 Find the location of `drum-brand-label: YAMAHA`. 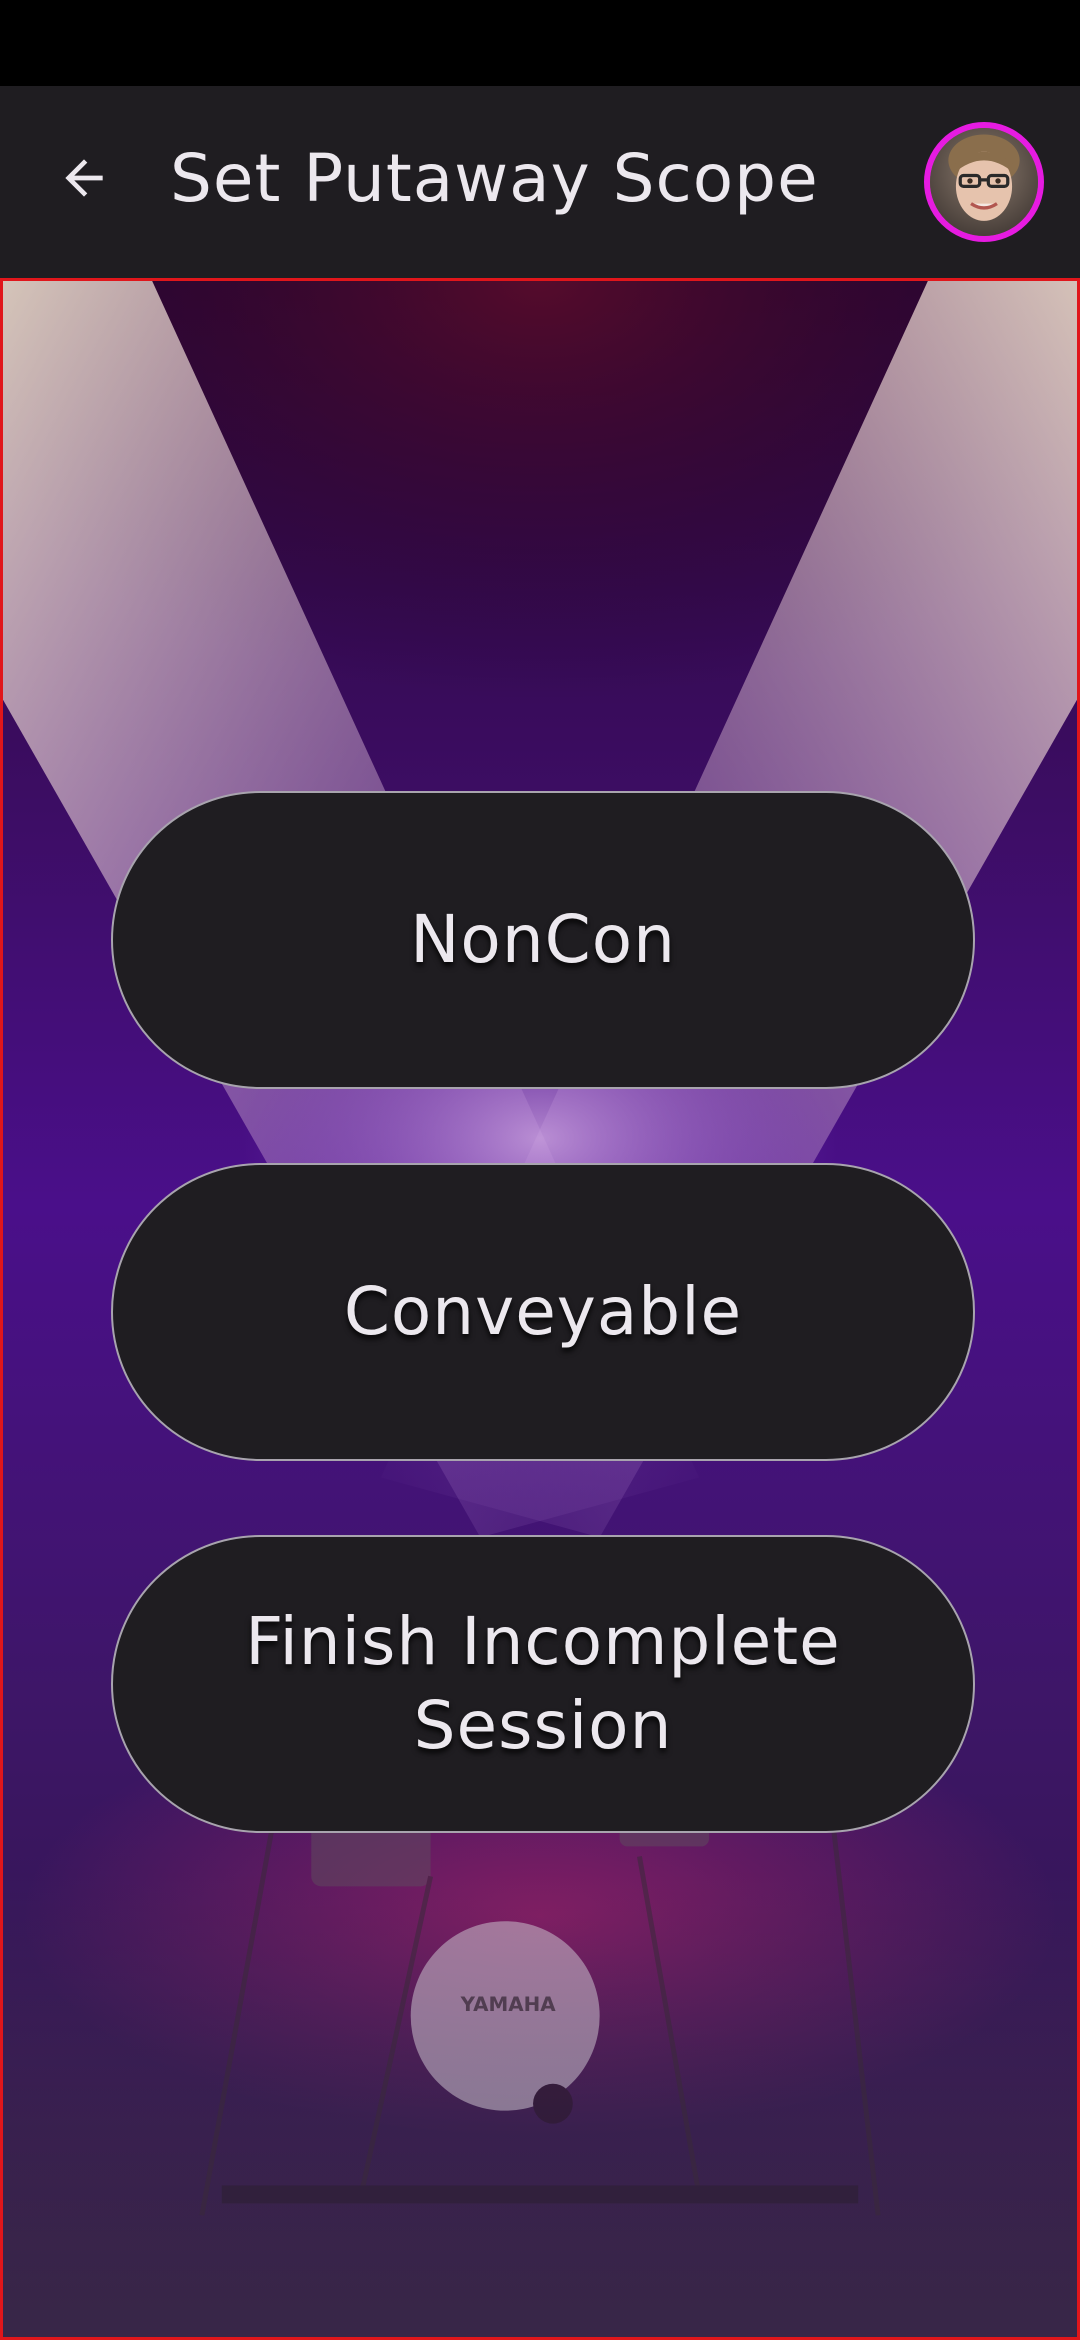

drum-brand-label: YAMAHA is located at coordinates (508, 2004).